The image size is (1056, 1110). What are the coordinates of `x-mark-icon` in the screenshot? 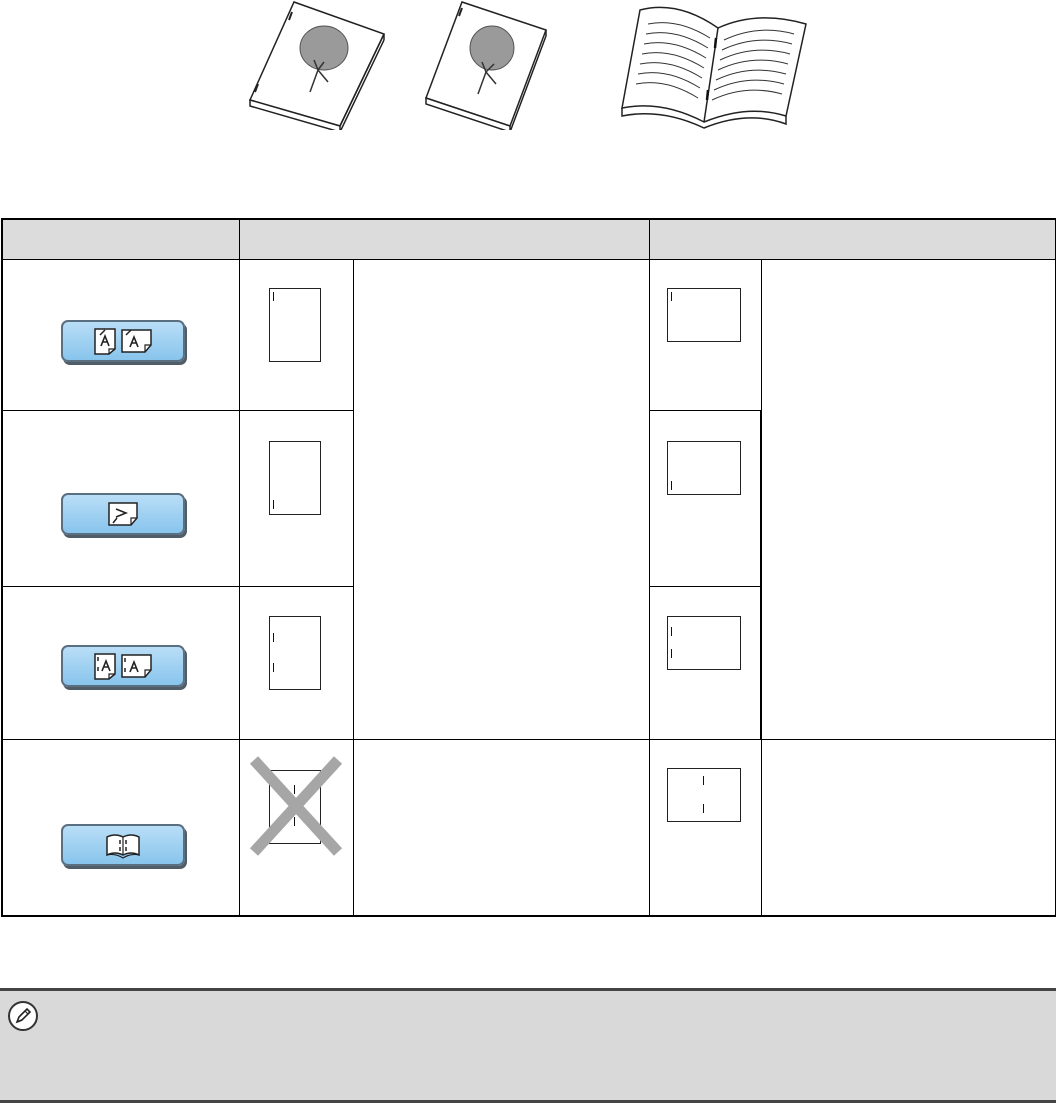 It's located at (295, 806).